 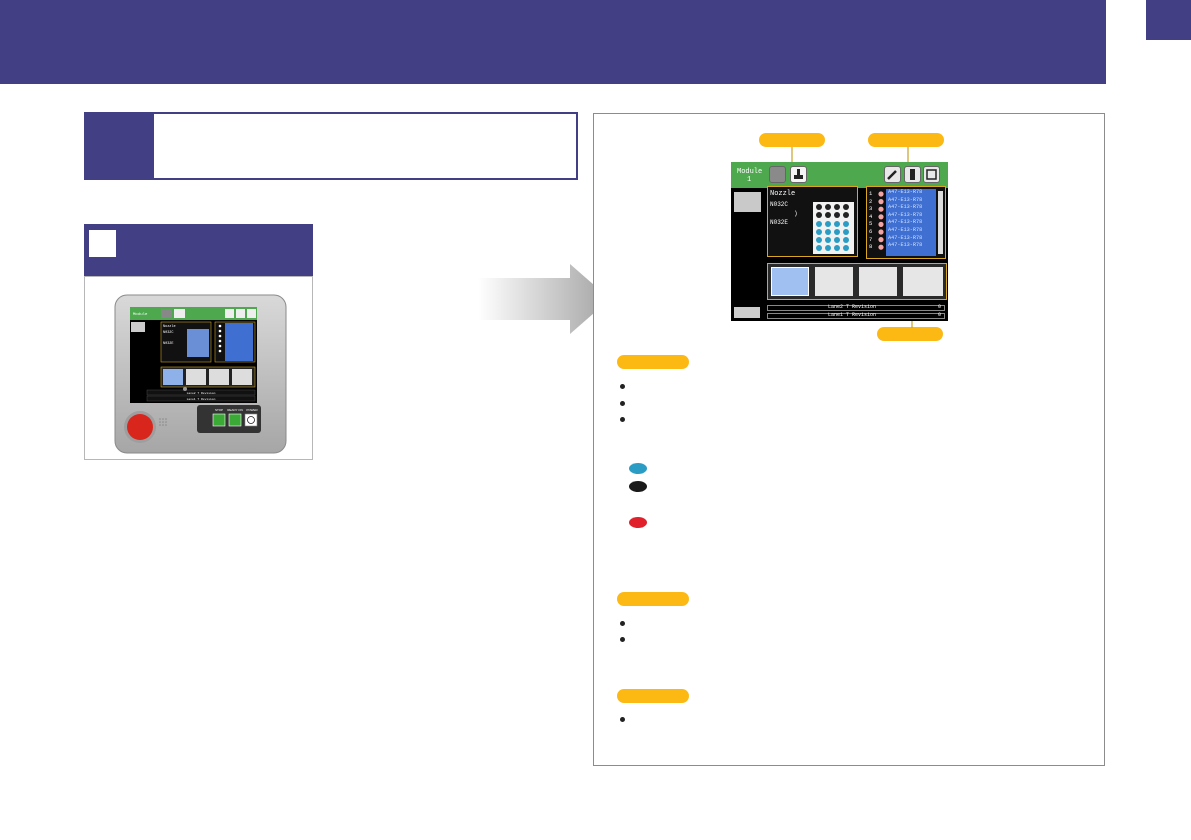 I want to click on header-band, so click(x=553, y=42).